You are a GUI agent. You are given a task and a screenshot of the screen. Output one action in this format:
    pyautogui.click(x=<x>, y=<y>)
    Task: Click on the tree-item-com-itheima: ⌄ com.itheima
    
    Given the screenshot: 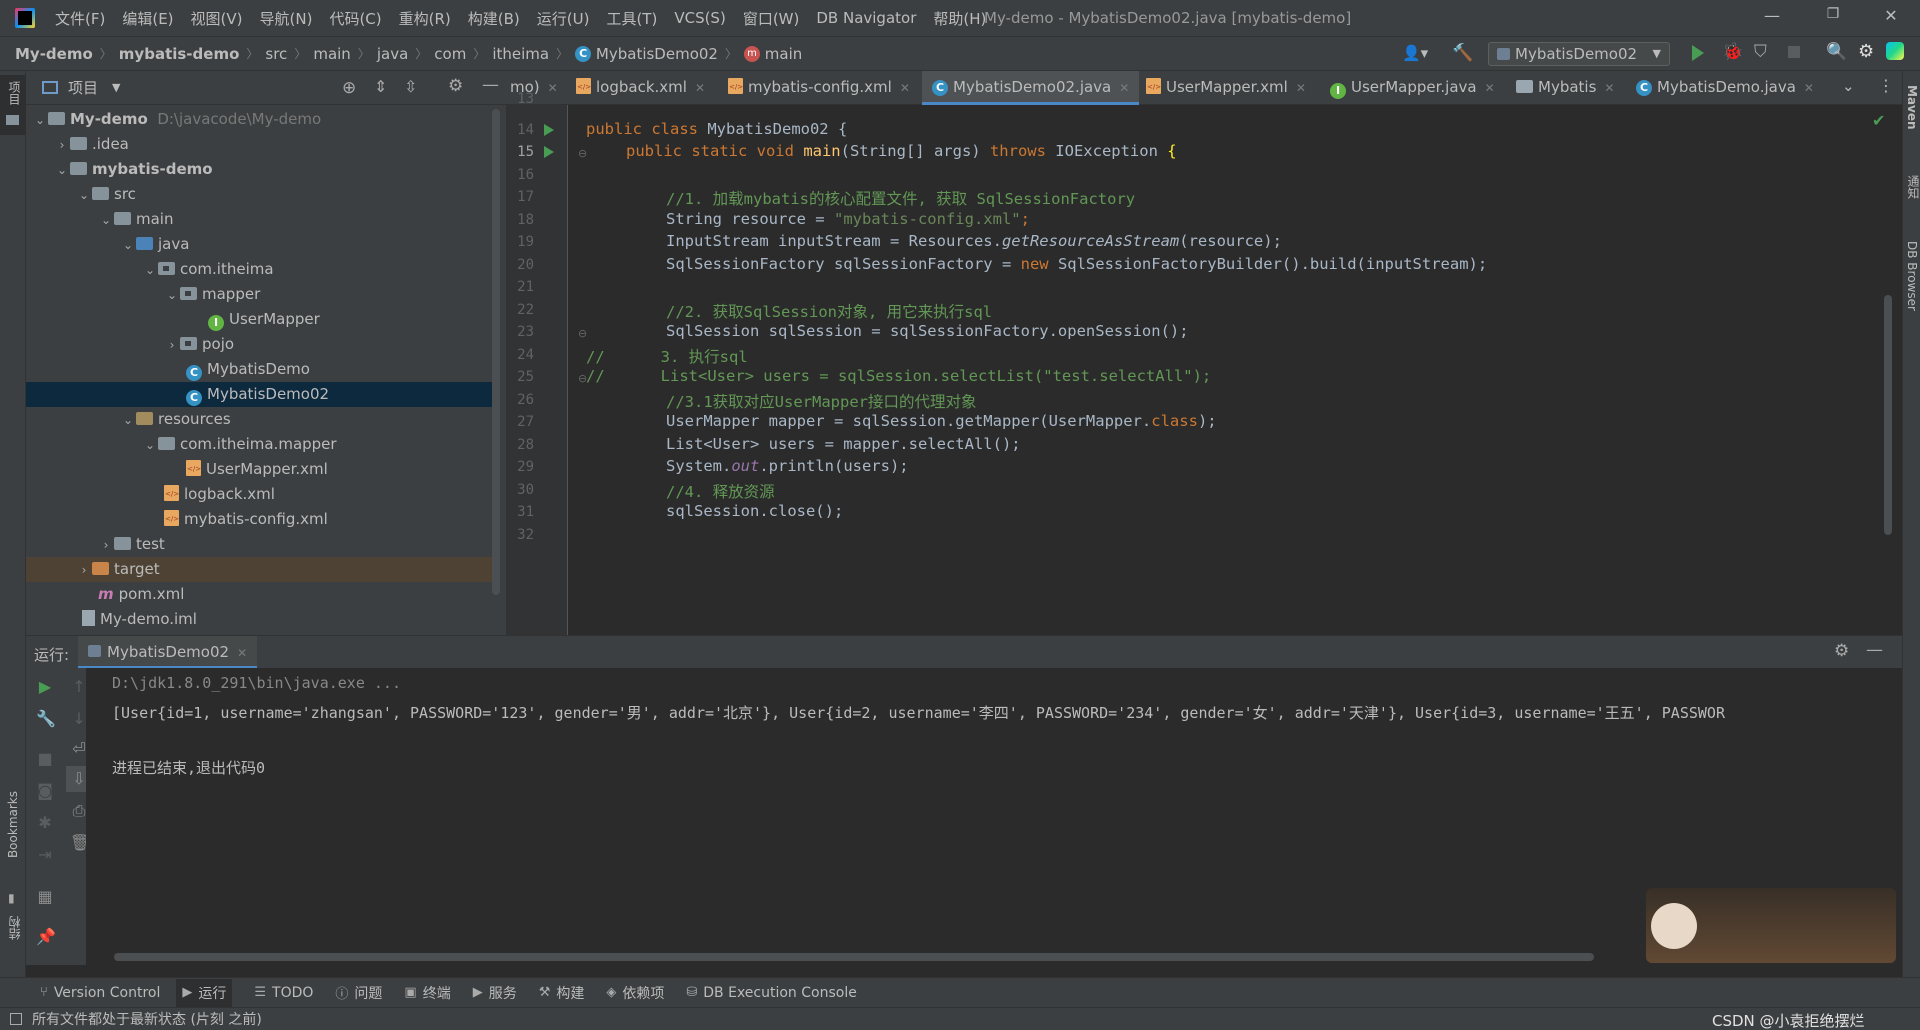 What is the action you would take?
    pyautogui.click(x=261, y=269)
    